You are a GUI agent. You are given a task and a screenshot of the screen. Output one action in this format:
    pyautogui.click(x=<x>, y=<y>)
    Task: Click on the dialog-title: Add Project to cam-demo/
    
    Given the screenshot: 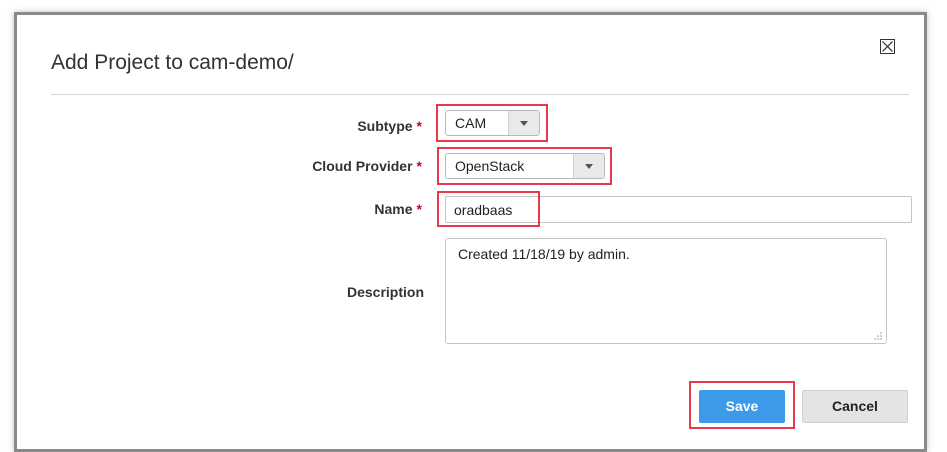 What is the action you would take?
    pyautogui.click(x=172, y=62)
    